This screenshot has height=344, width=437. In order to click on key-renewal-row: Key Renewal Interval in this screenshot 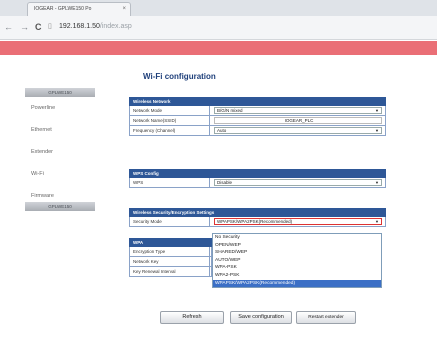, I will do `click(170, 272)`.